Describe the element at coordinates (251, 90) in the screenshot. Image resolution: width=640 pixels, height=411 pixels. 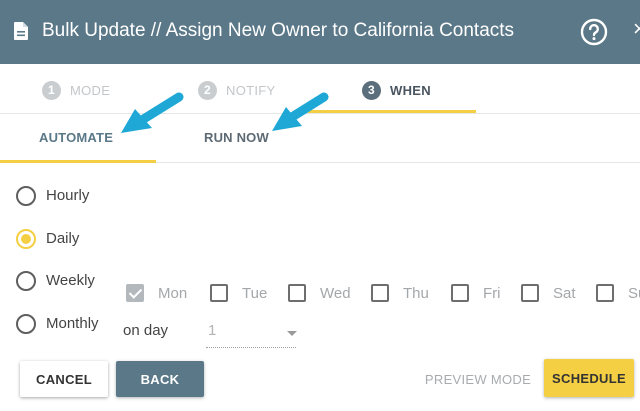
I see `step-label: NOTIFY` at that location.